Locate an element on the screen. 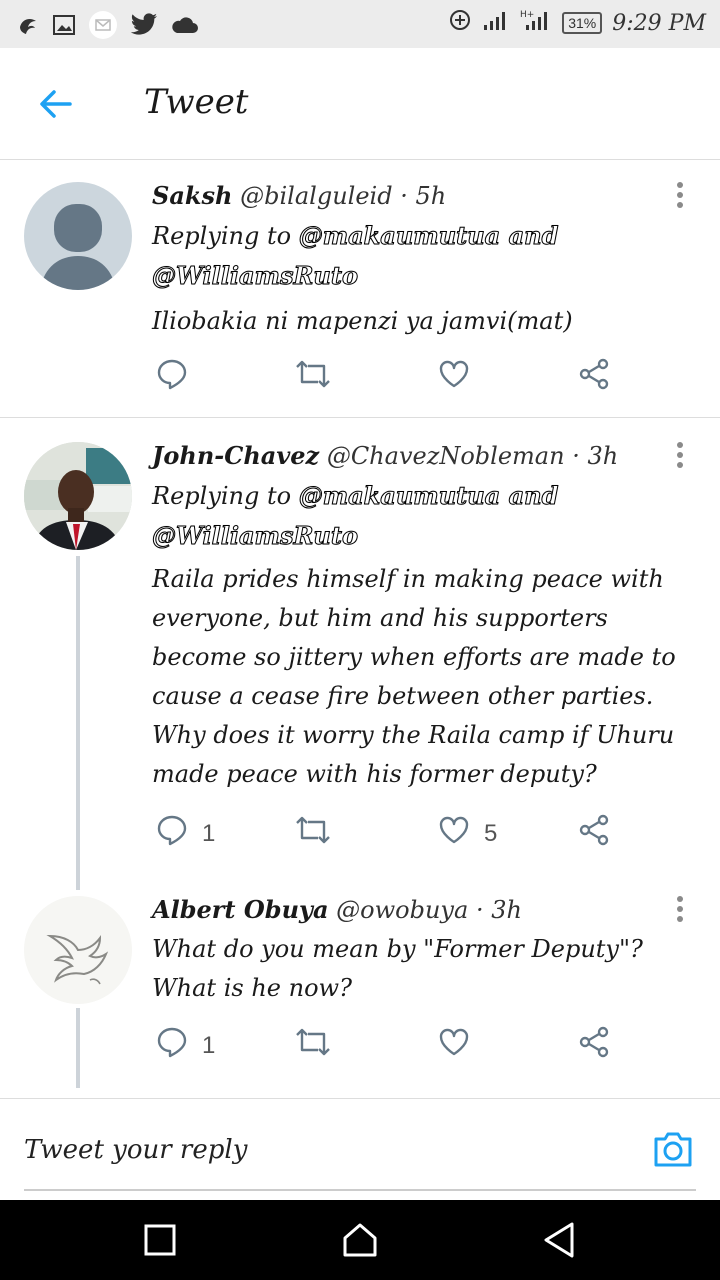 This screenshot has height=1280, width=720. cloud-icon is located at coordinates (184, 27).